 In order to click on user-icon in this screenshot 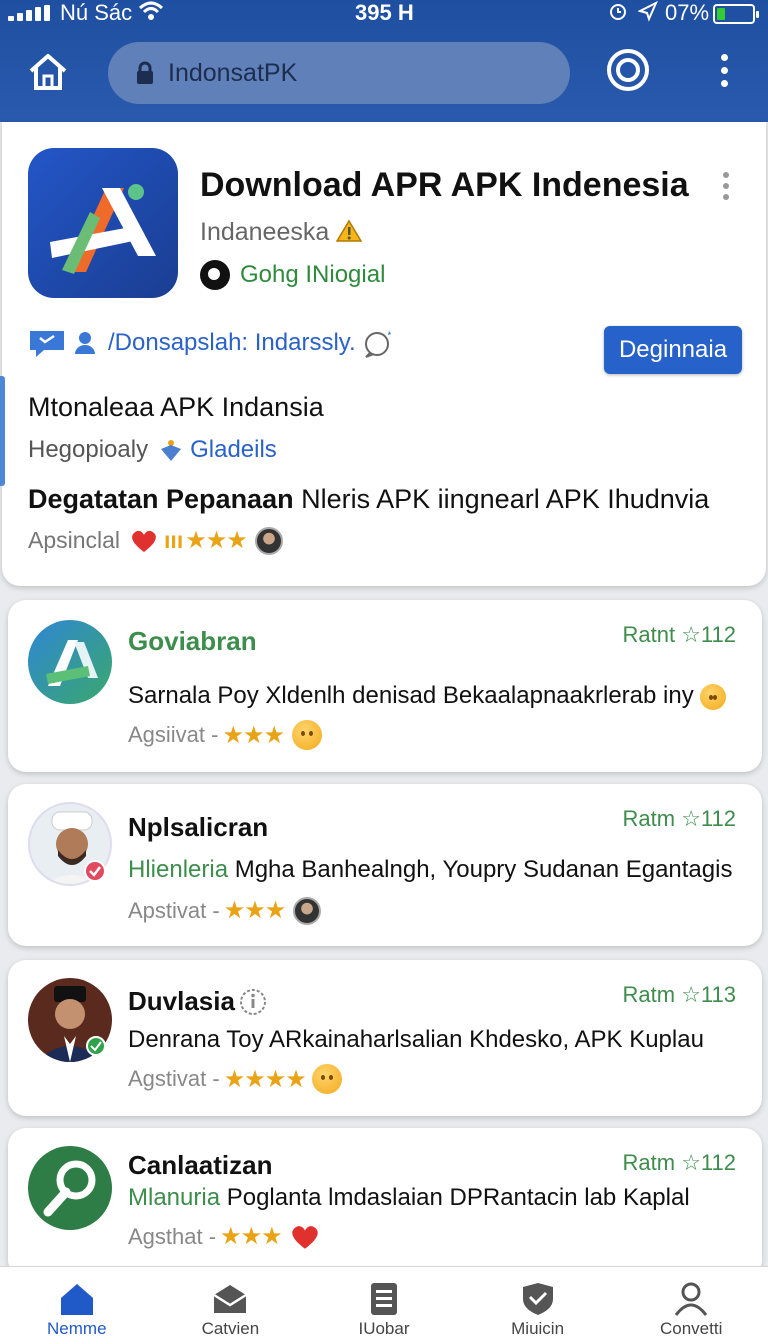, I will do `click(85, 343)`.